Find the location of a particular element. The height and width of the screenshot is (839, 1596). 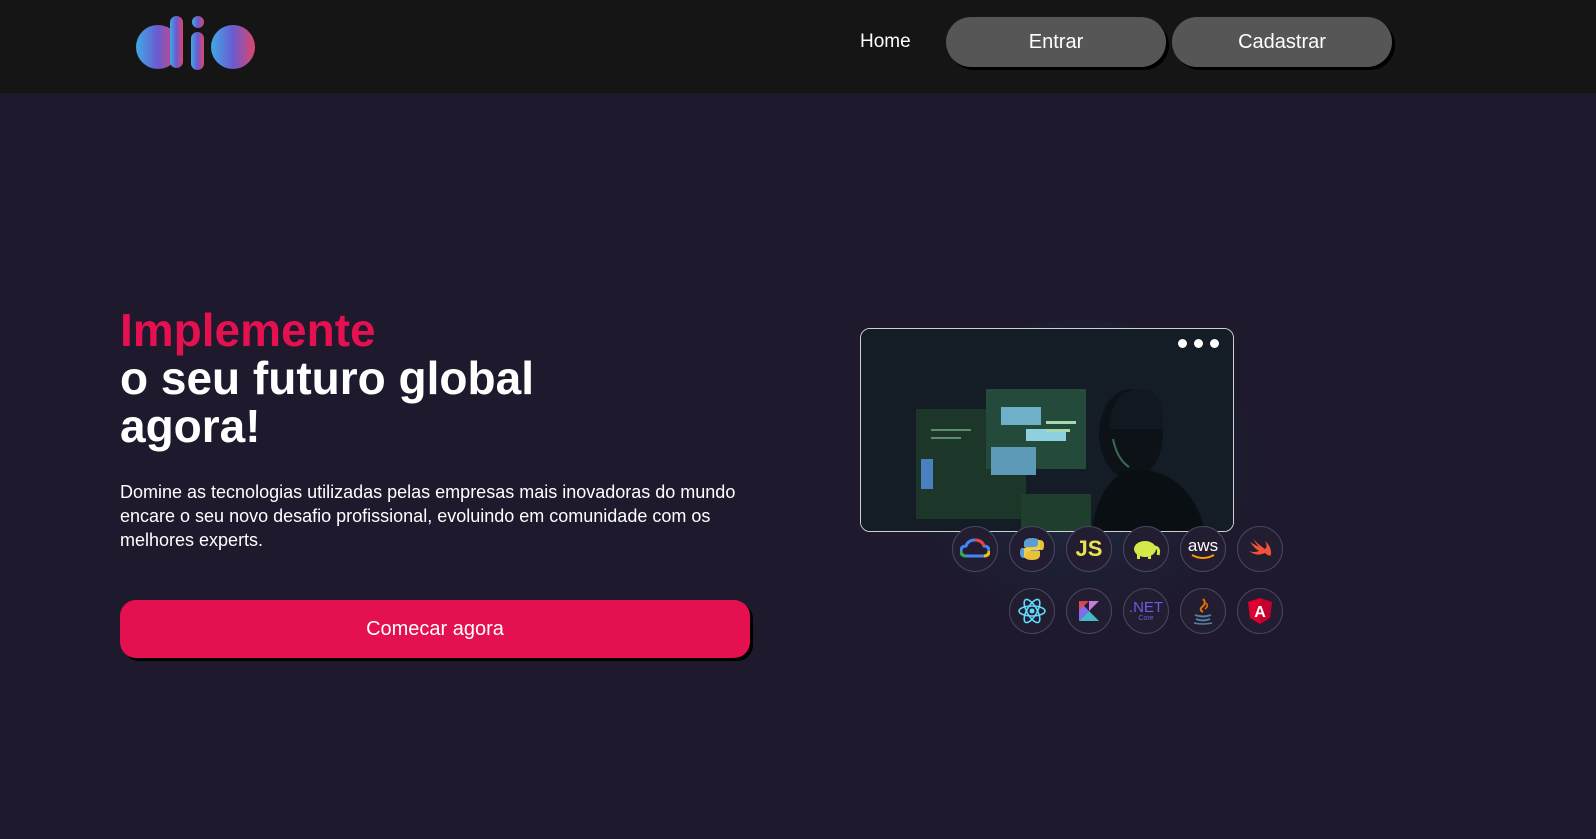

hadoop-elephant-icon is located at coordinates (1146, 549).